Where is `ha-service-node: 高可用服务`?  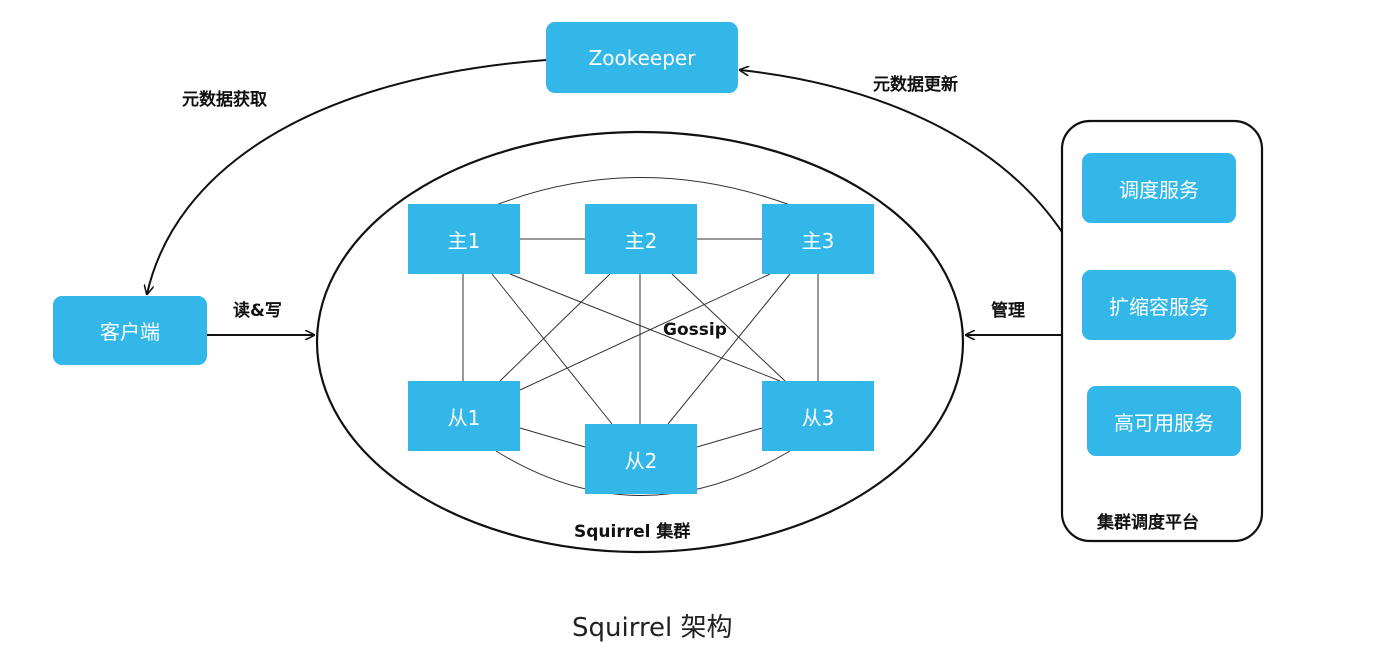
ha-service-node: 高可用服务 is located at coordinates (1164, 421).